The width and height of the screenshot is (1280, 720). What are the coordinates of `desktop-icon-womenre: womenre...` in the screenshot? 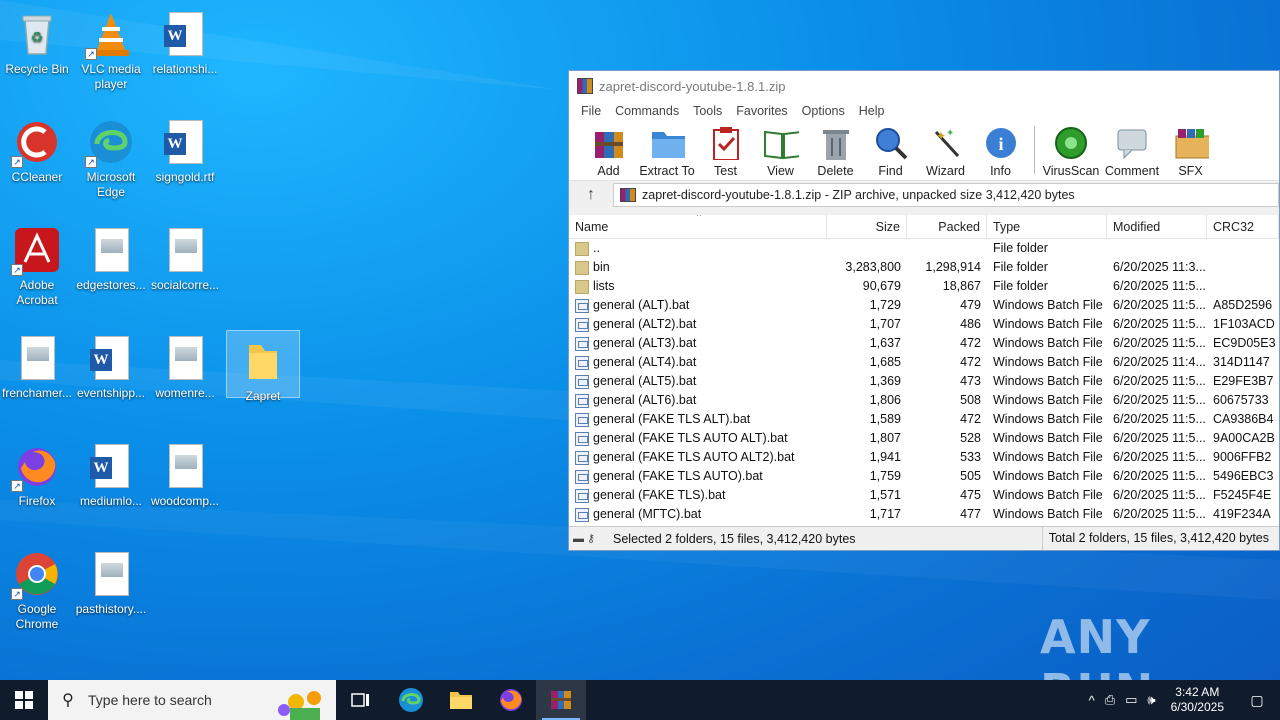 It's located at (185, 365).